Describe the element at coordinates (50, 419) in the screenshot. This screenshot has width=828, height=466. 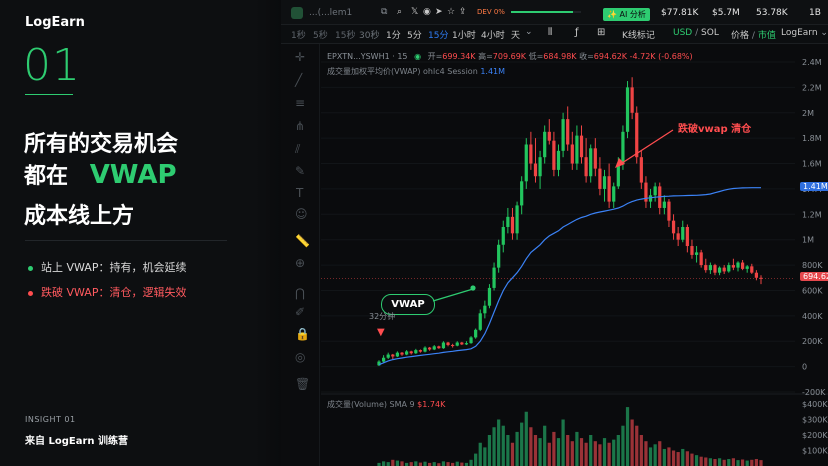
I see `insight-label: INSIGHT 01` at that location.